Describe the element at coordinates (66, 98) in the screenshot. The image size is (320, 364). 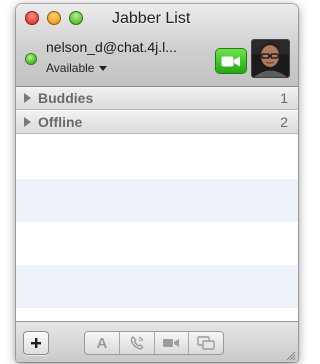
I see `group-label: Buddies` at that location.